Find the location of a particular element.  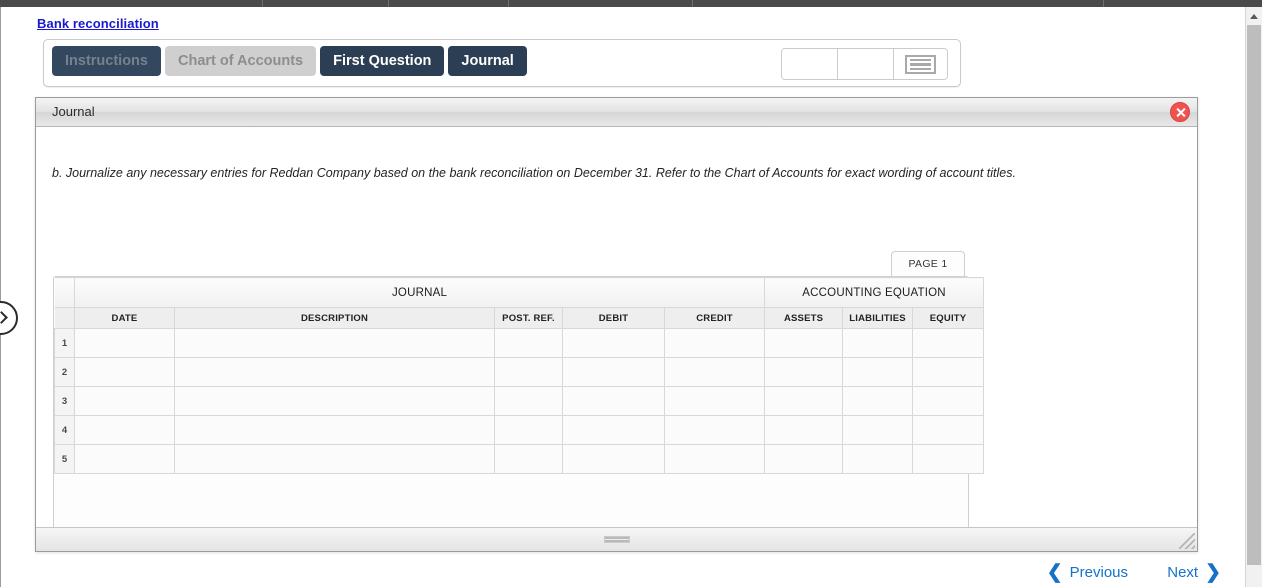

table-group-header-row: JOURNAL ACCOUNTING EQUATION is located at coordinates (519, 292).